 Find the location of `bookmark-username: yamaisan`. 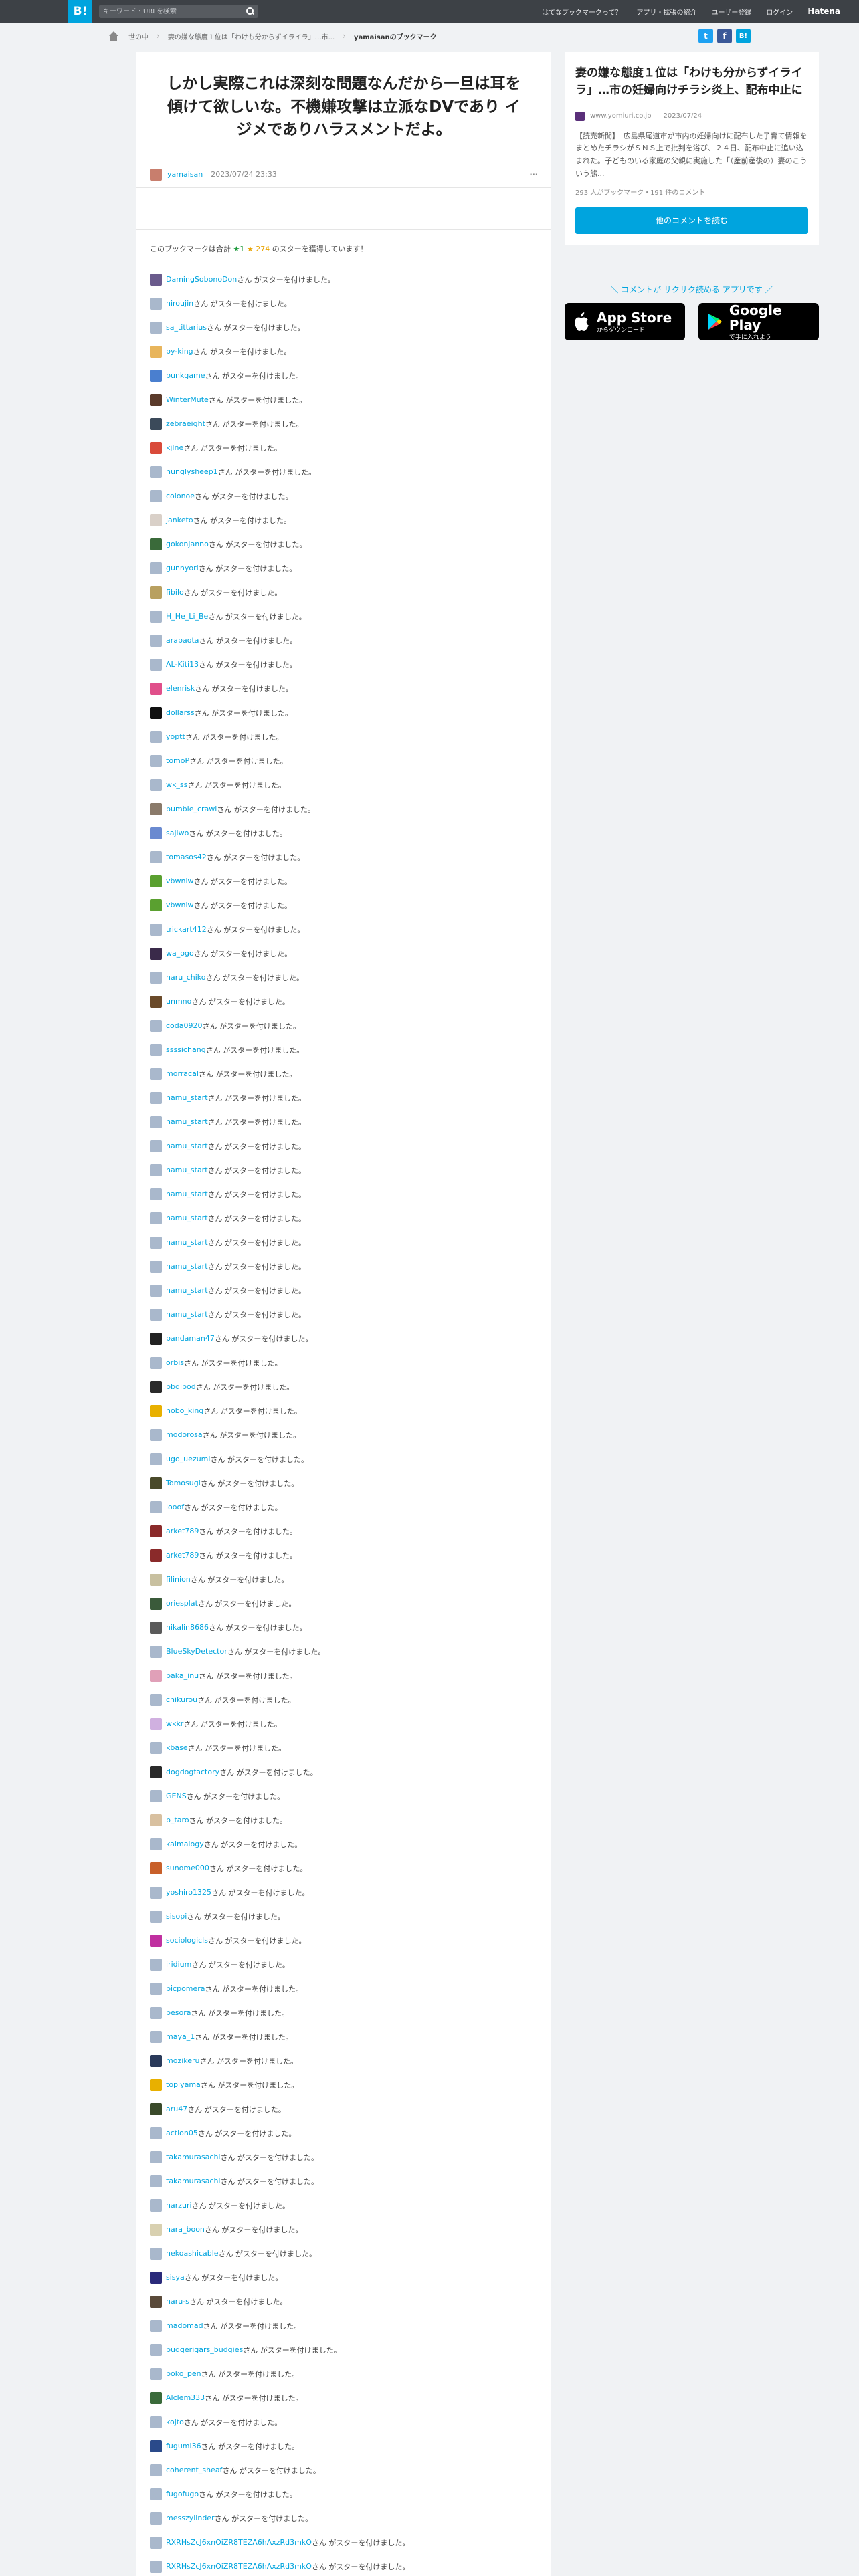

bookmark-username: yamaisan is located at coordinates (185, 174).